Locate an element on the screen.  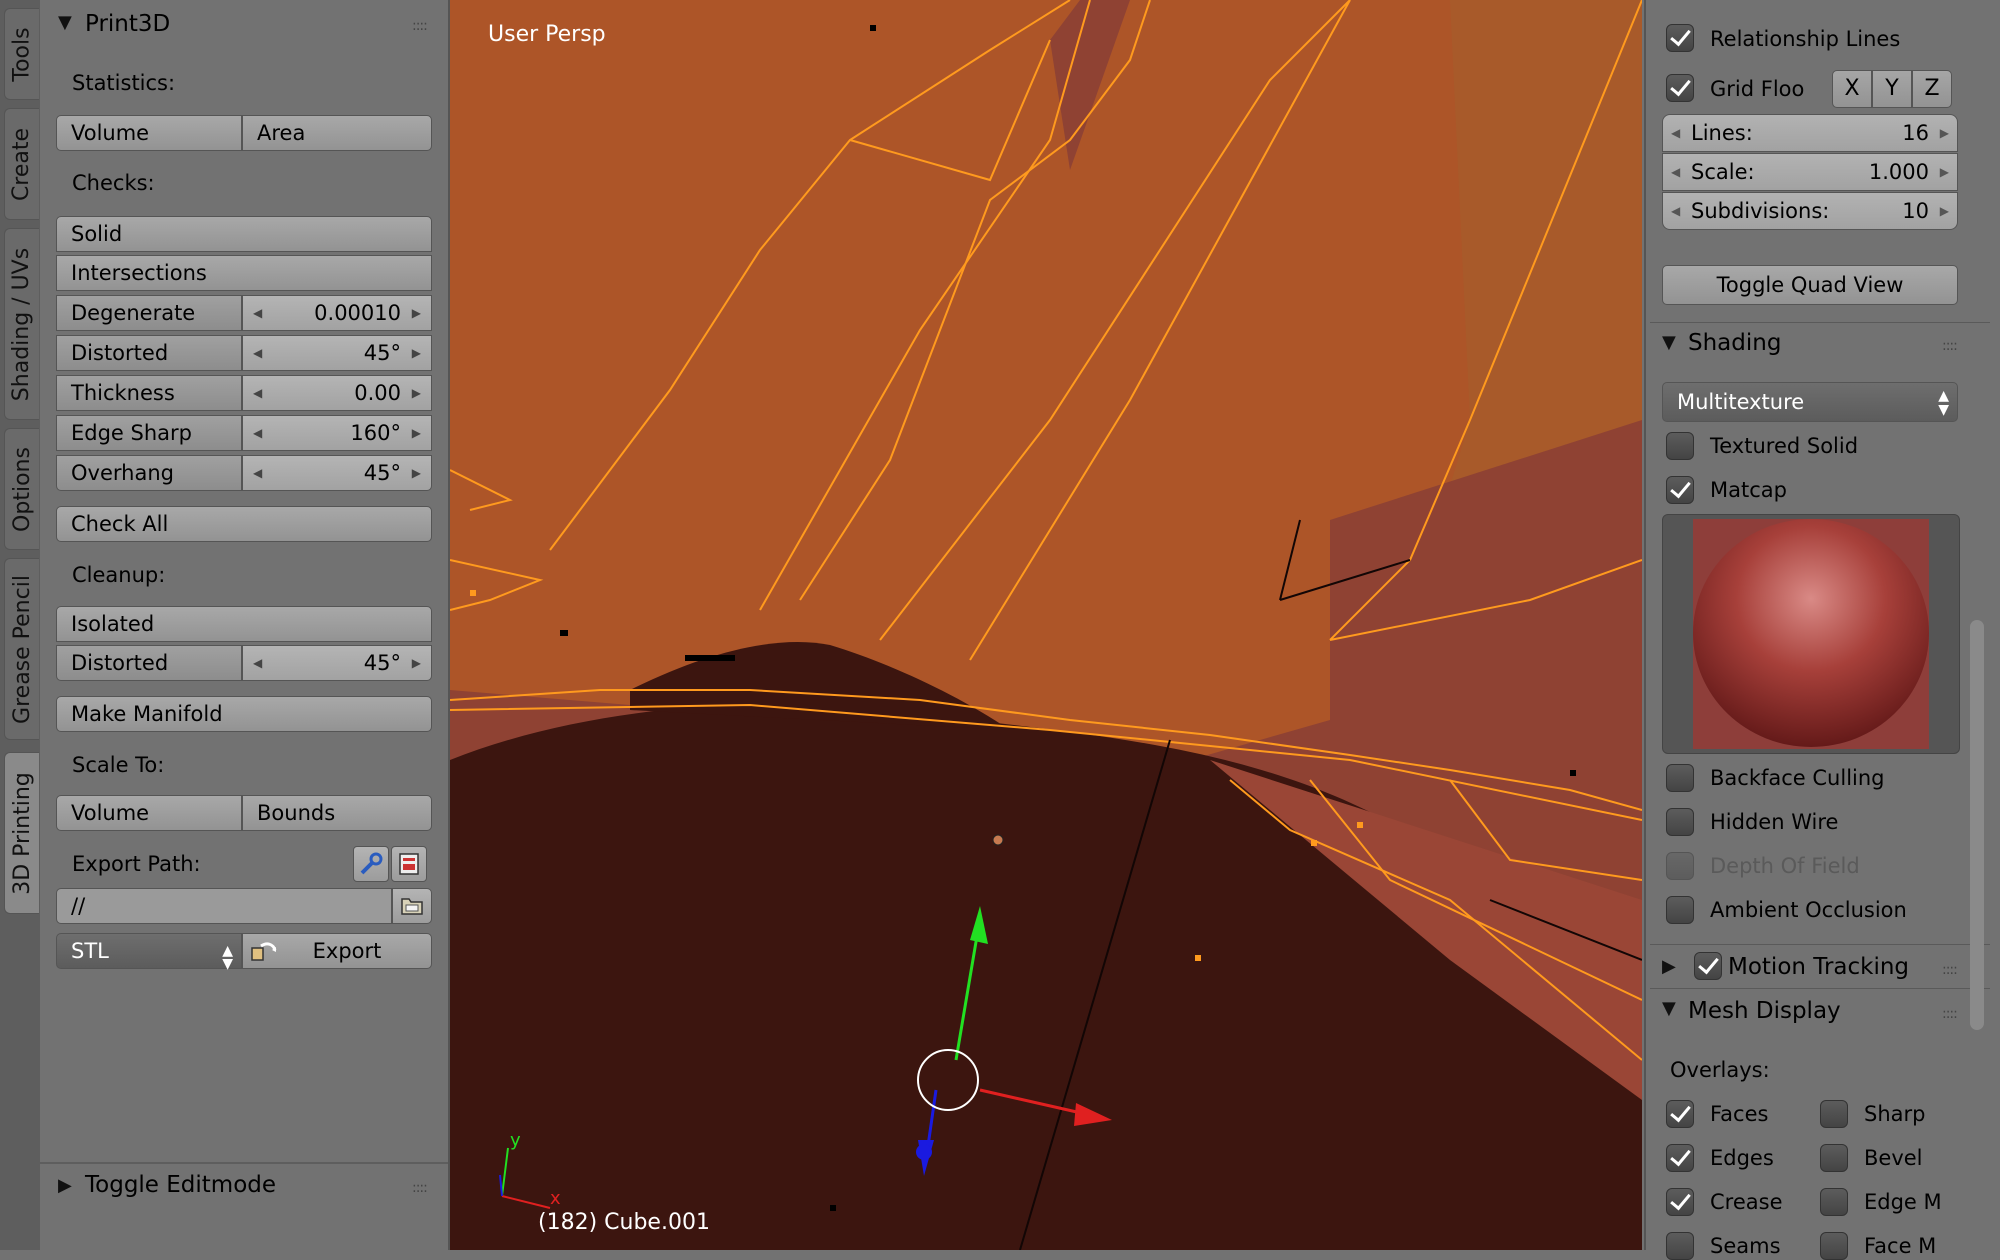
axis-y-toggle: Y is located at coordinates (1892, 89).